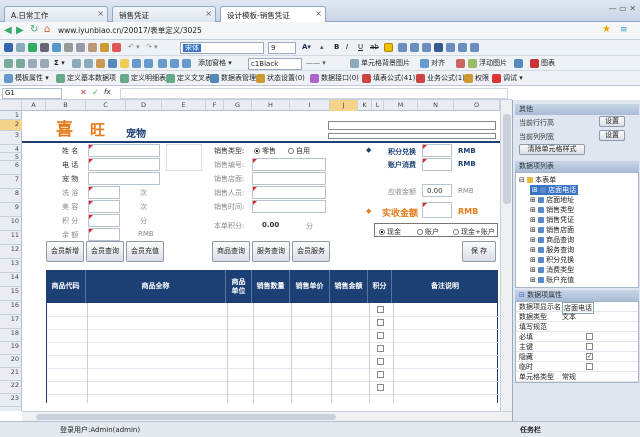 This screenshot has height=437, width=640. Describe the element at coordinates (461, 63) in the screenshot. I see `layer-icon` at that location.